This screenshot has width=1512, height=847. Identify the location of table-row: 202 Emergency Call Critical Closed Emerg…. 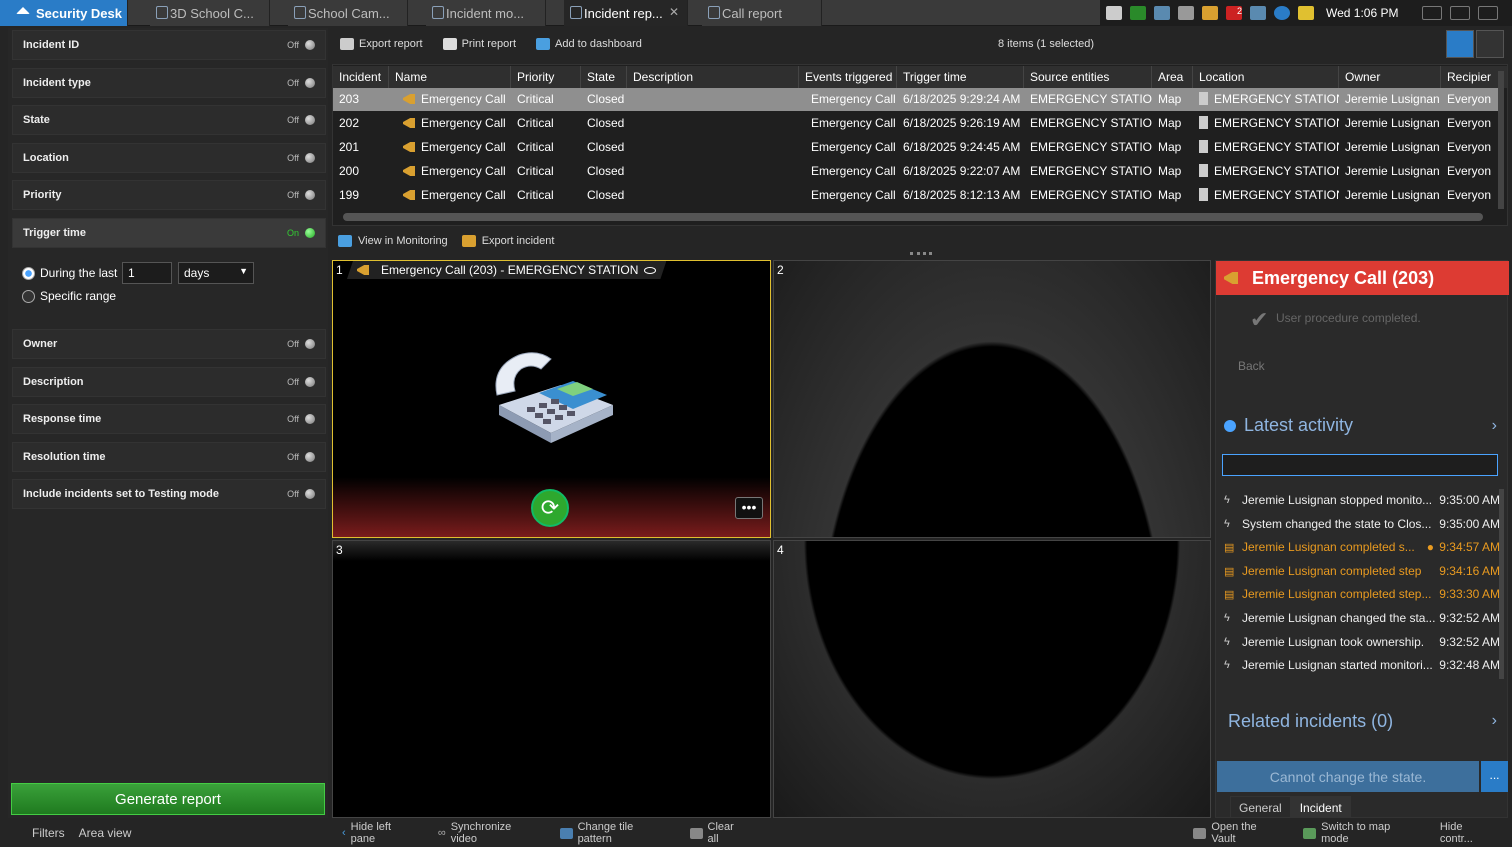
(915, 123).